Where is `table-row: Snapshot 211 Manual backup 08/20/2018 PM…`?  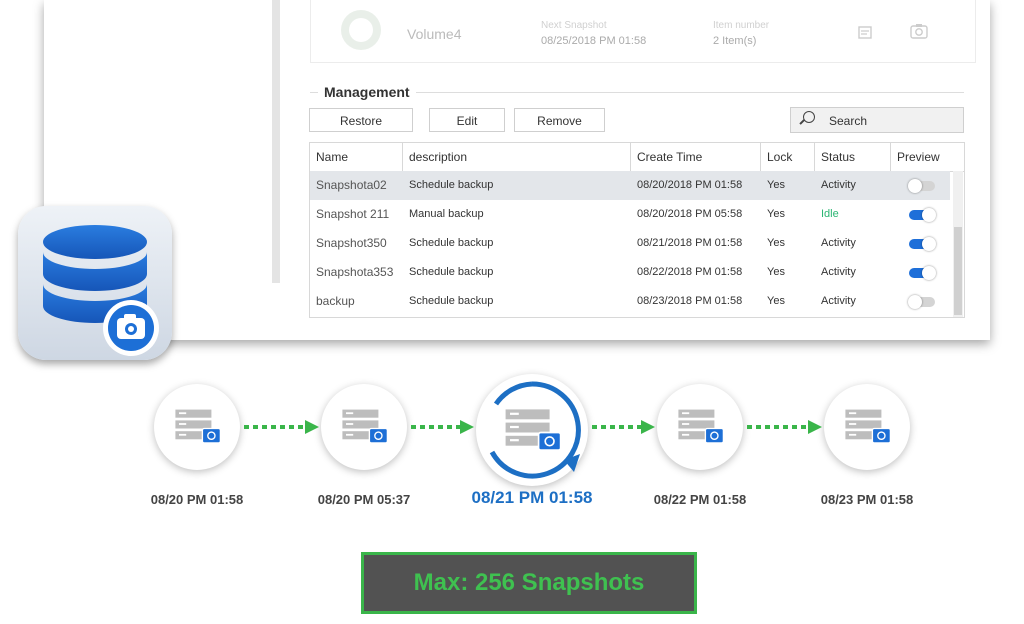 table-row: Snapshot 211 Manual backup 08/20/2018 PM… is located at coordinates (630, 214).